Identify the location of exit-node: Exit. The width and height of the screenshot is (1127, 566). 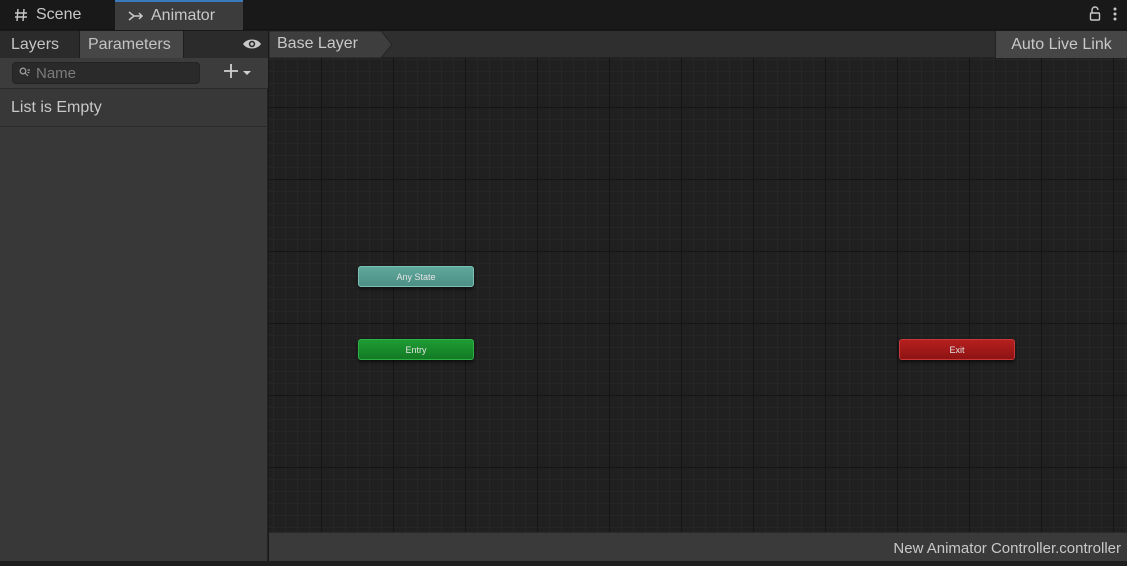
(957, 349).